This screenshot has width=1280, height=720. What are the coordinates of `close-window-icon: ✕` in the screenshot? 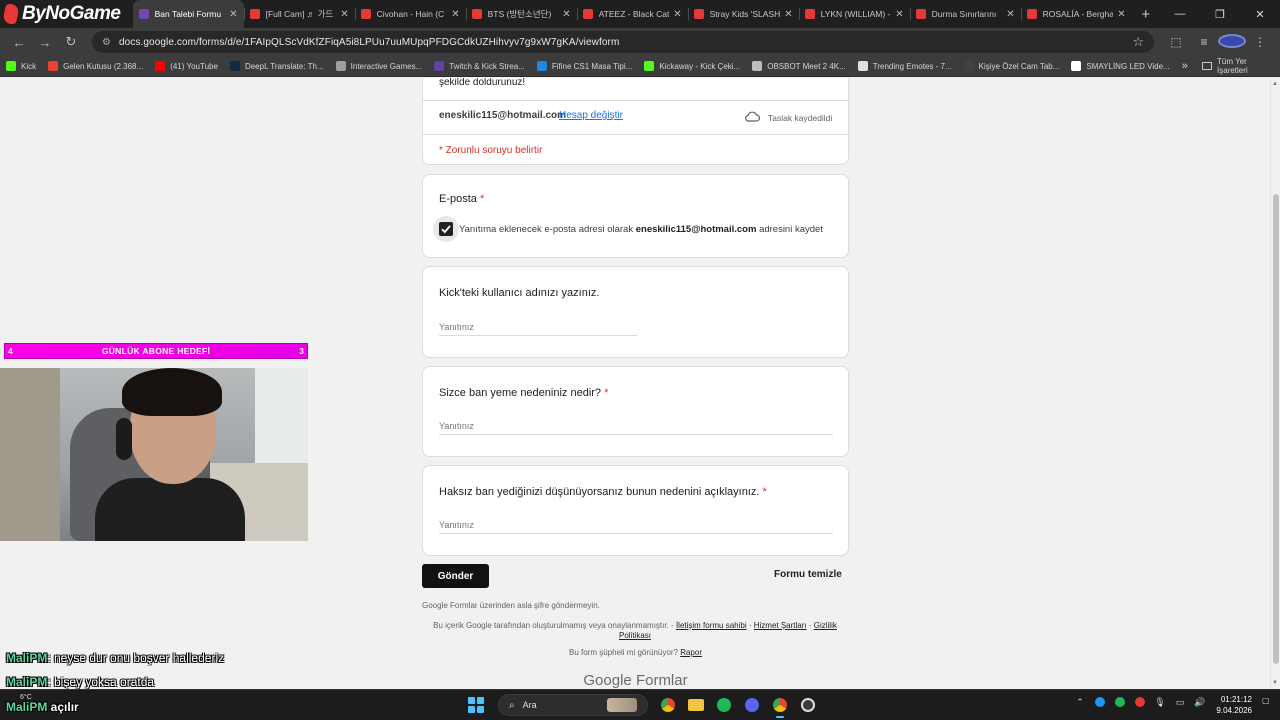 It's located at (1260, 14).